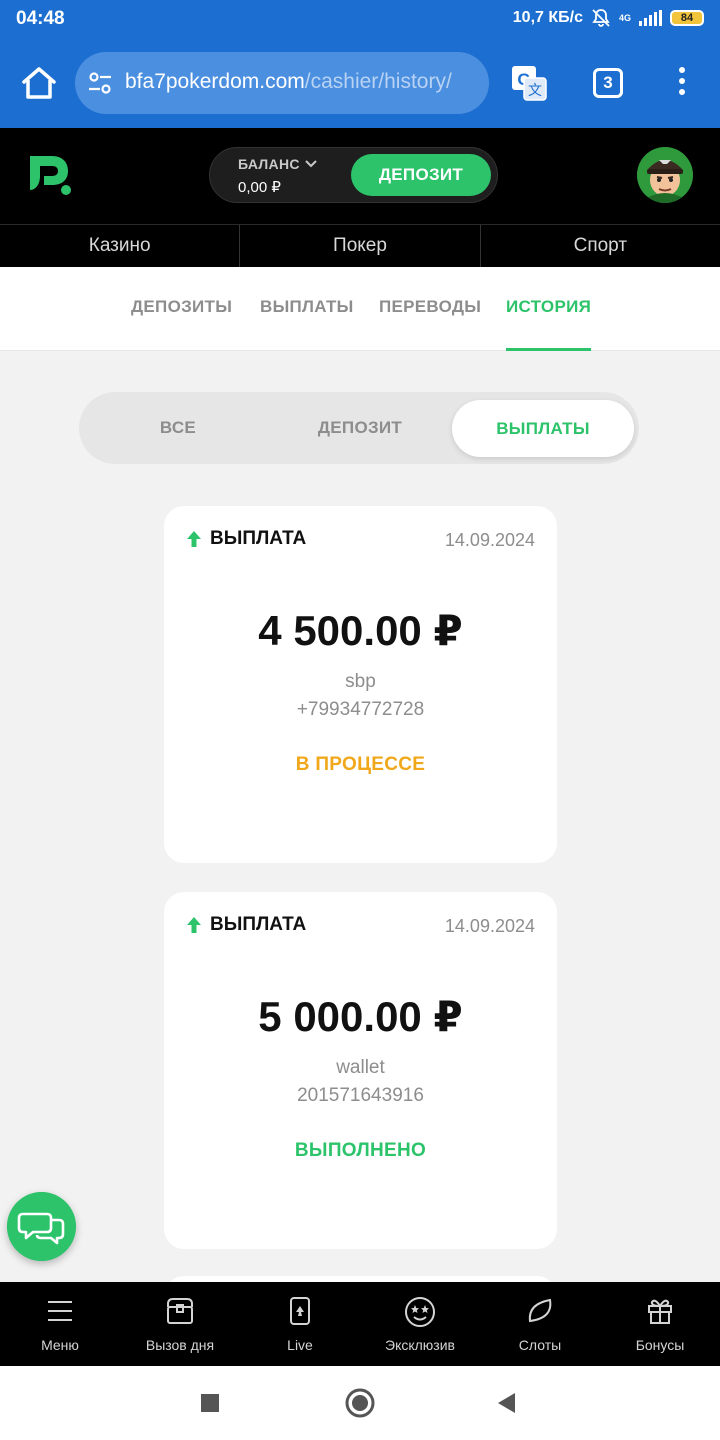  I want to click on gift-icon, so click(660, 1311).